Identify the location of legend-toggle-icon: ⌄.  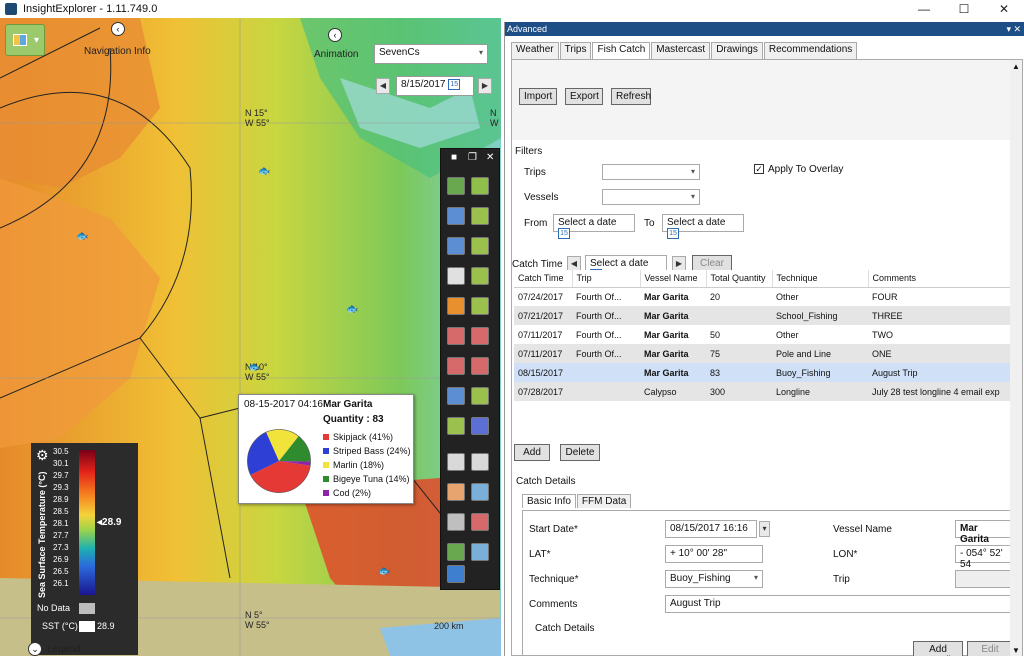
(35, 649).